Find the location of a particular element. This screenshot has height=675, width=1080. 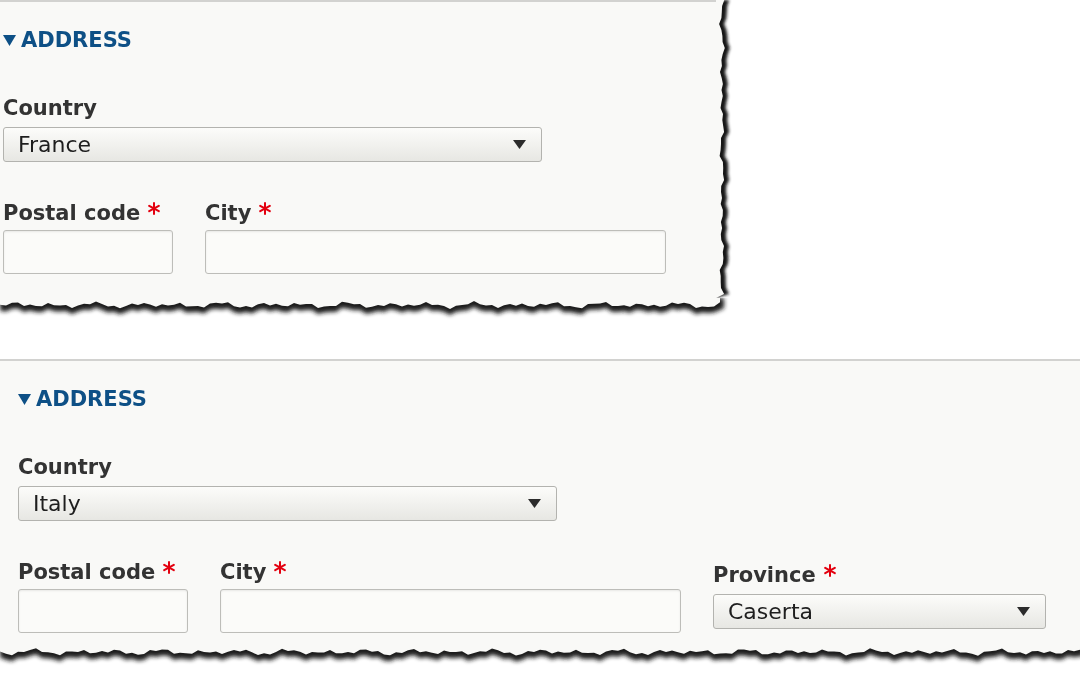

field-label: Province is located at coordinates (764, 575).